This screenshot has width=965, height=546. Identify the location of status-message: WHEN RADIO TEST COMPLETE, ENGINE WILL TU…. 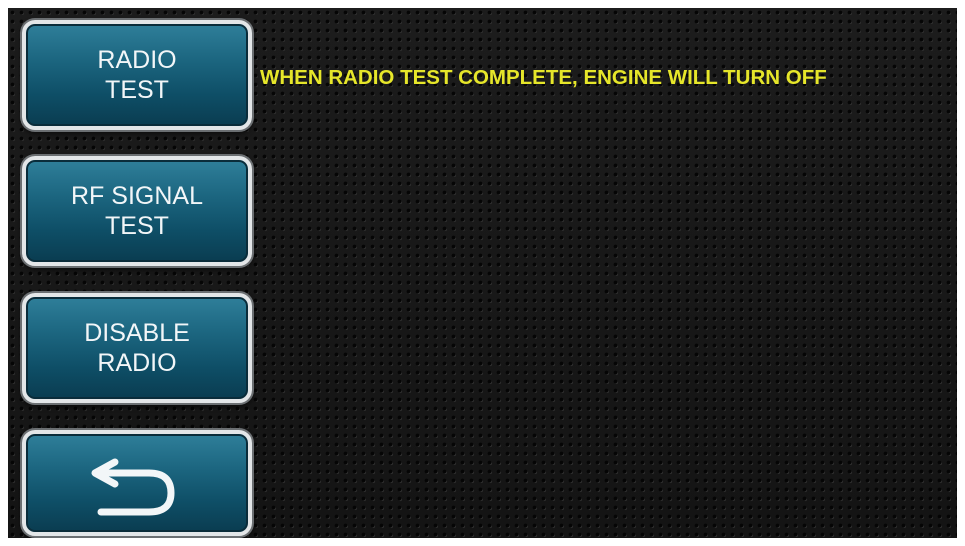
(543, 77).